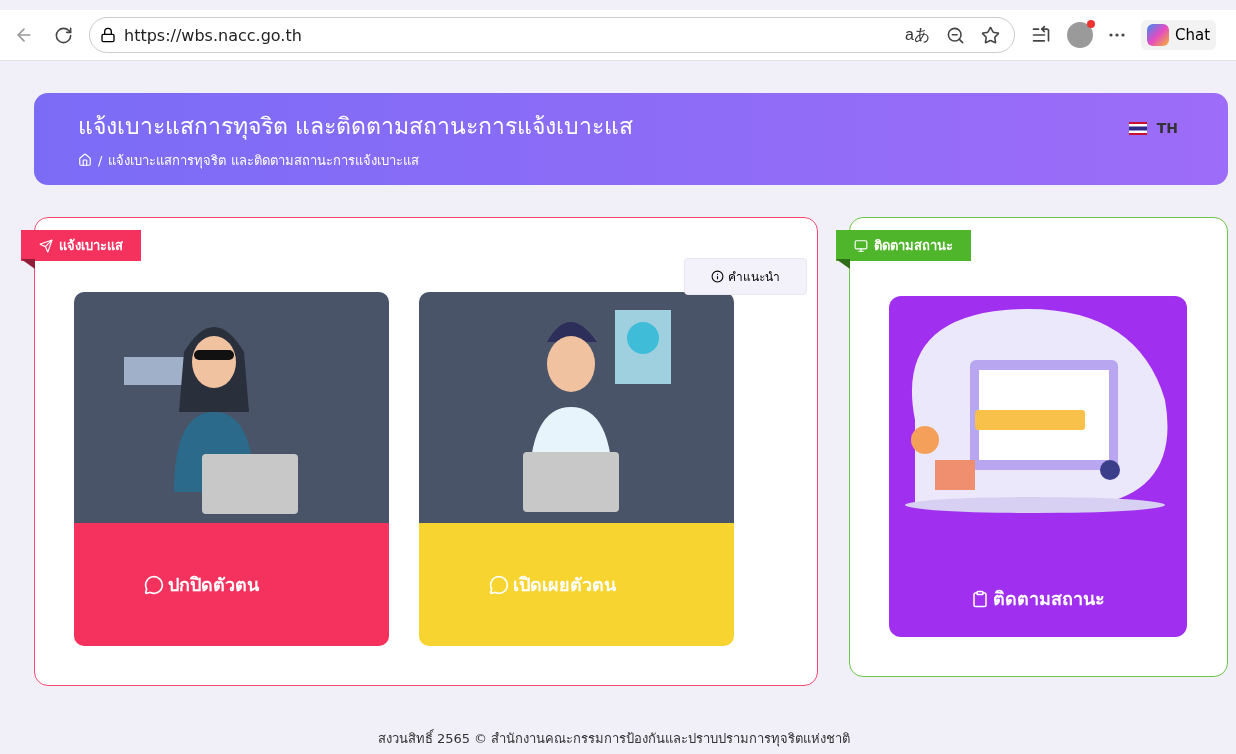 The height and width of the screenshot is (754, 1236). I want to click on language-selector: TH, so click(1153, 128).